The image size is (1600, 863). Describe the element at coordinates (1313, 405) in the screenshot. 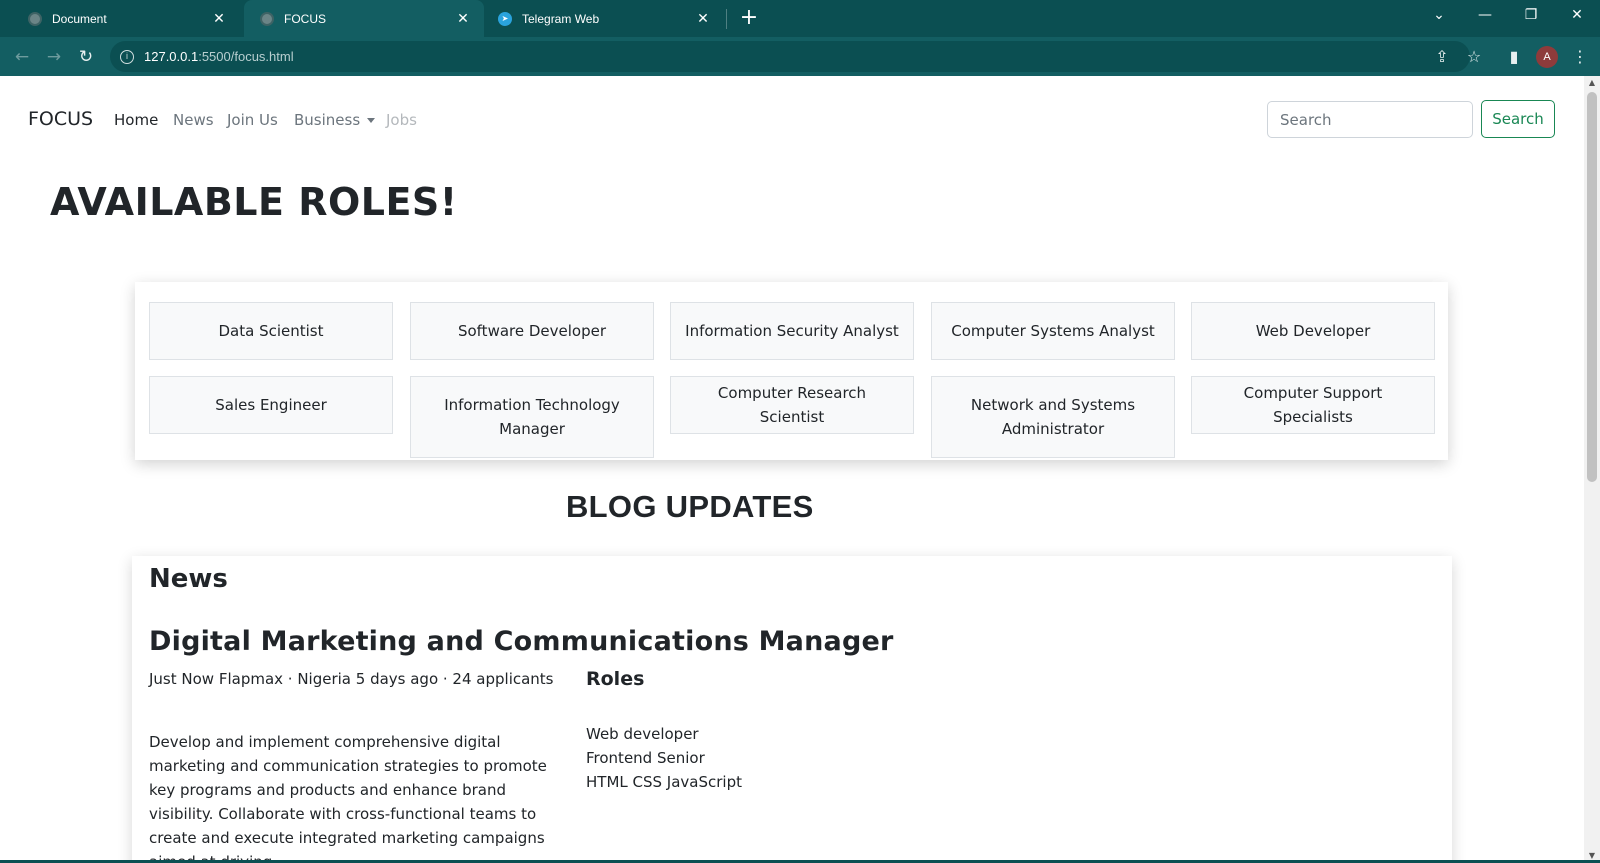

I see `role-item: Computer Support Specialists` at that location.